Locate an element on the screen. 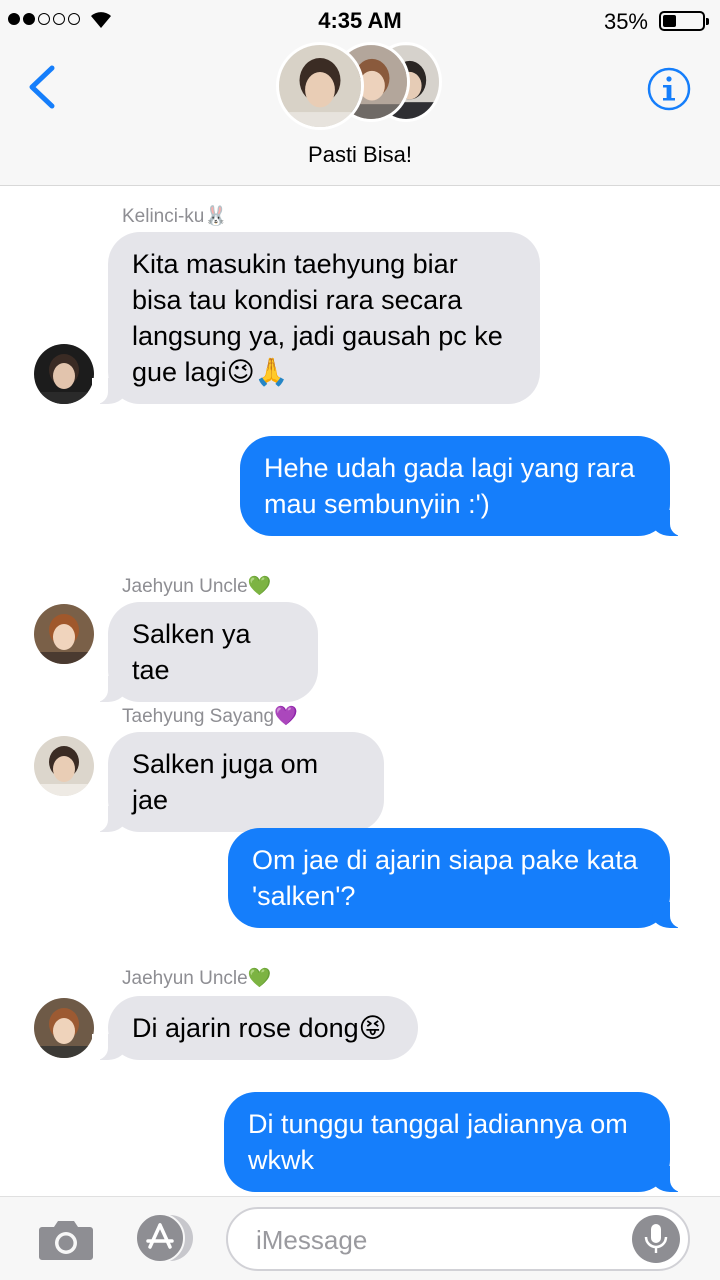 Image resolution: width=720 pixels, height=1280 pixels. status-bar: 4:35 AM 35% is located at coordinates (360, 21).